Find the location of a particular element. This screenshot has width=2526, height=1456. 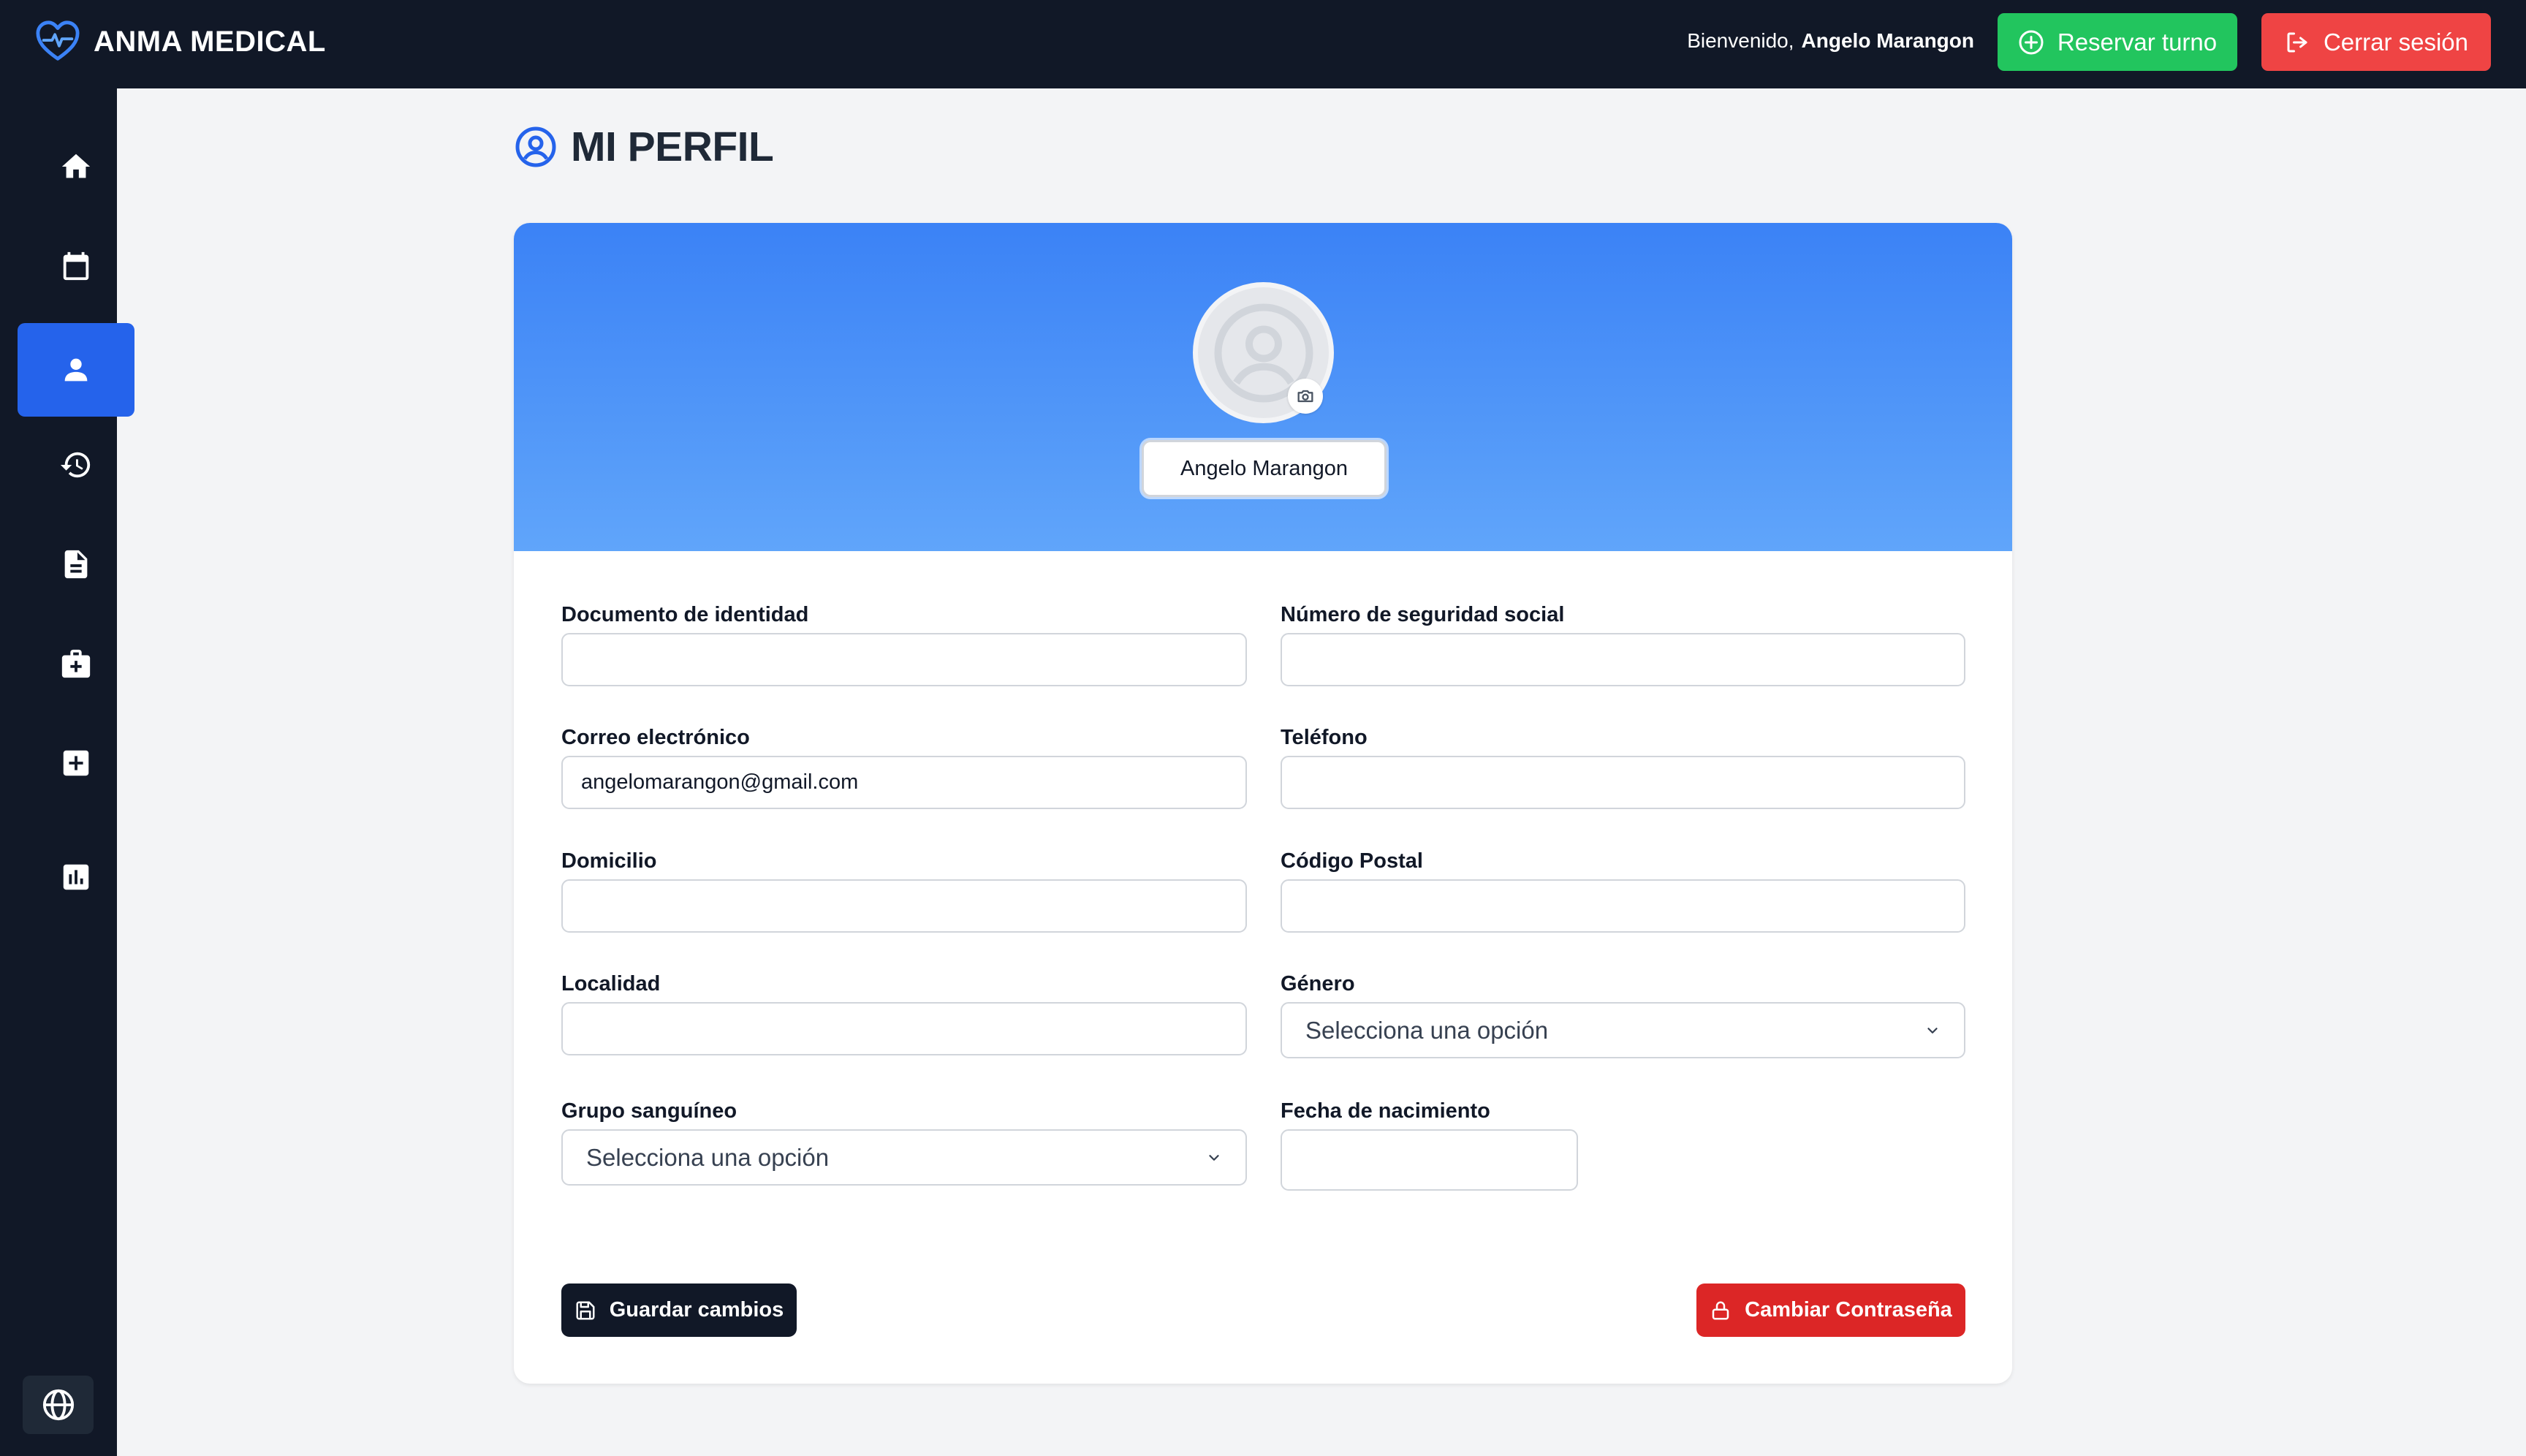

sidebar is located at coordinates (67, 772).